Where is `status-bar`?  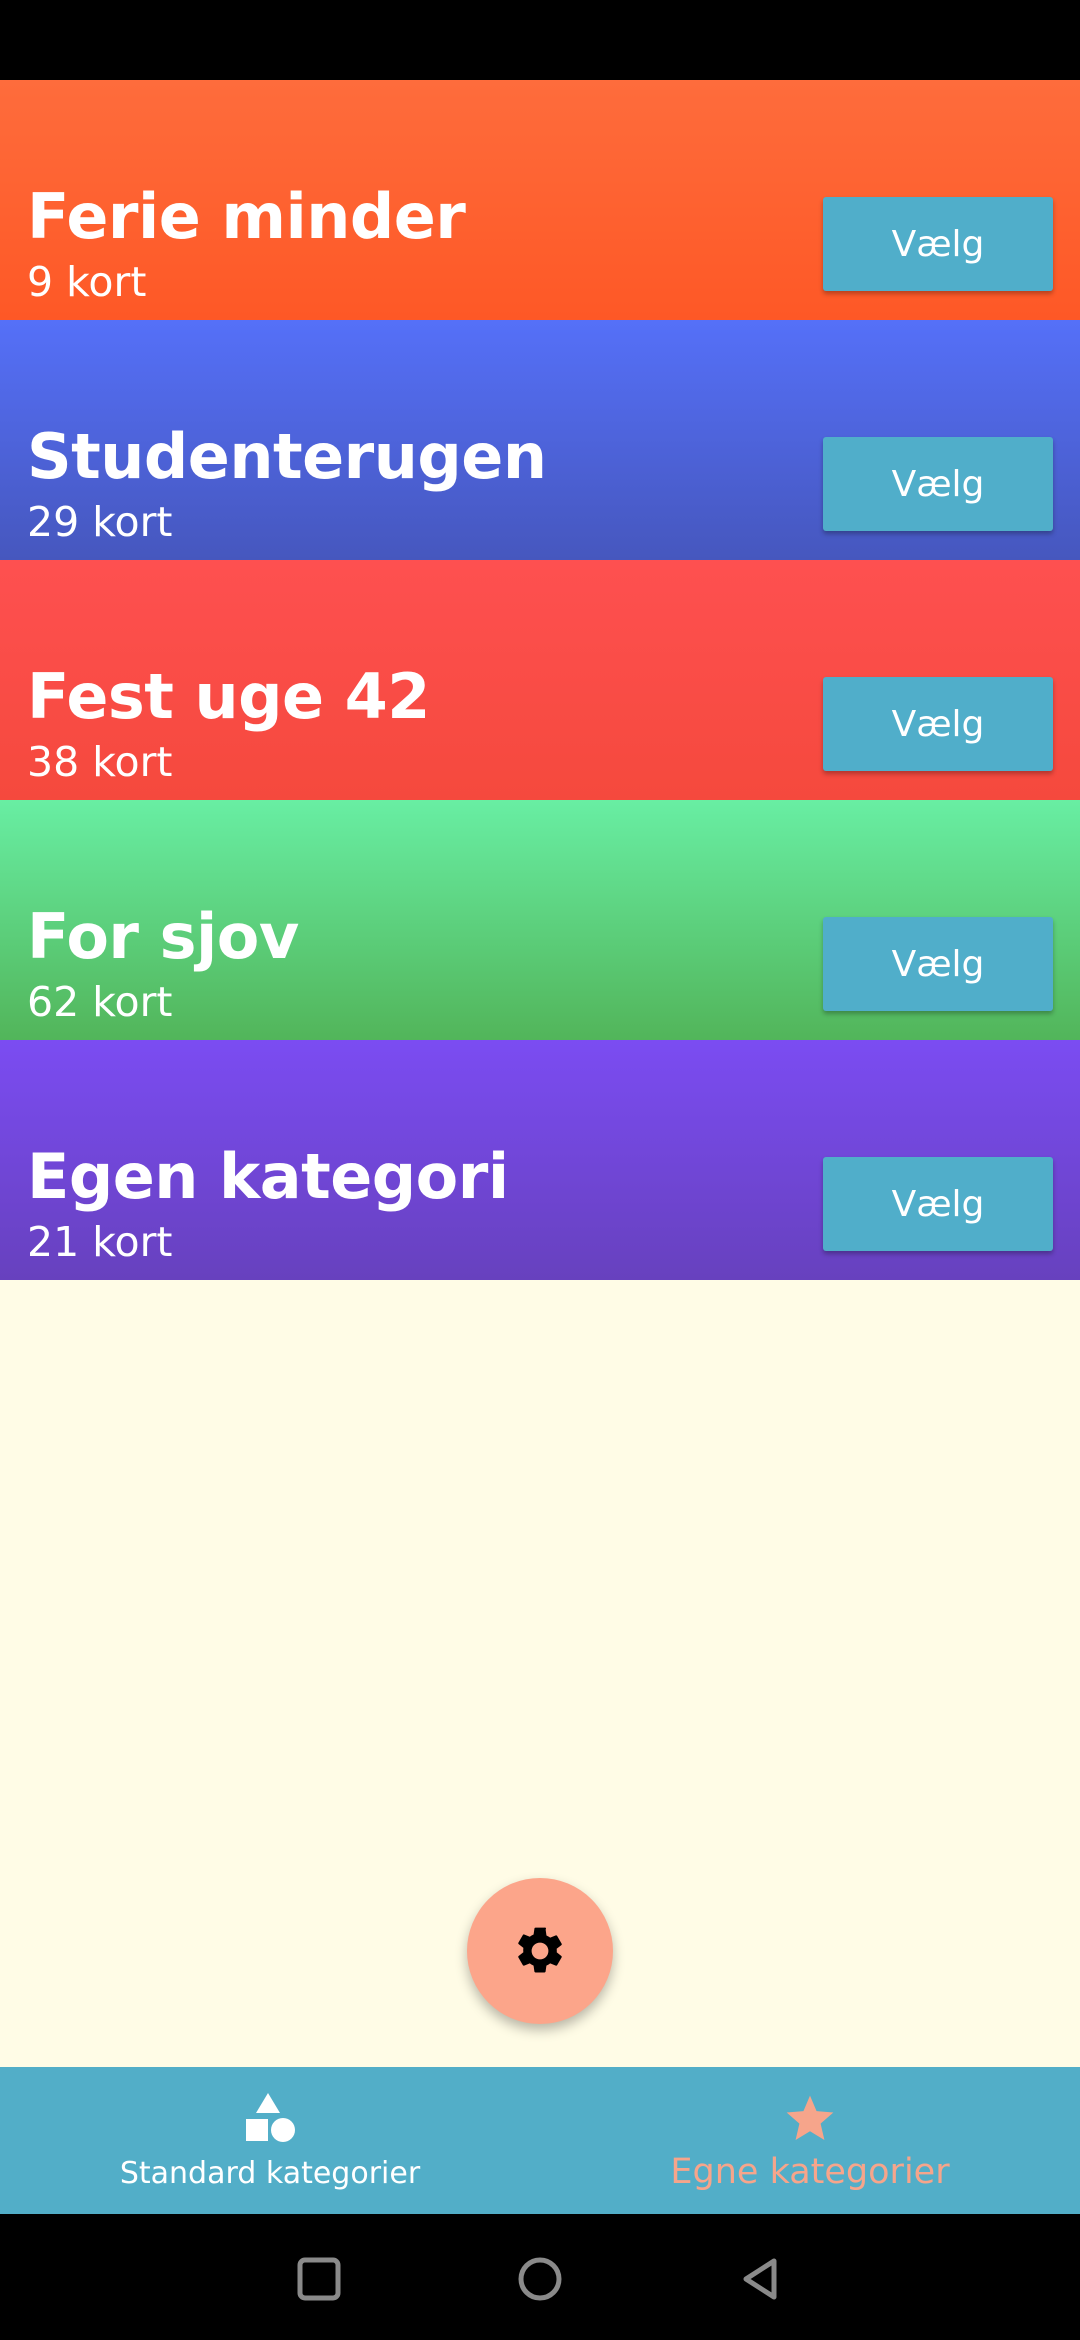
status-bar is located at coordinates (540, 40).